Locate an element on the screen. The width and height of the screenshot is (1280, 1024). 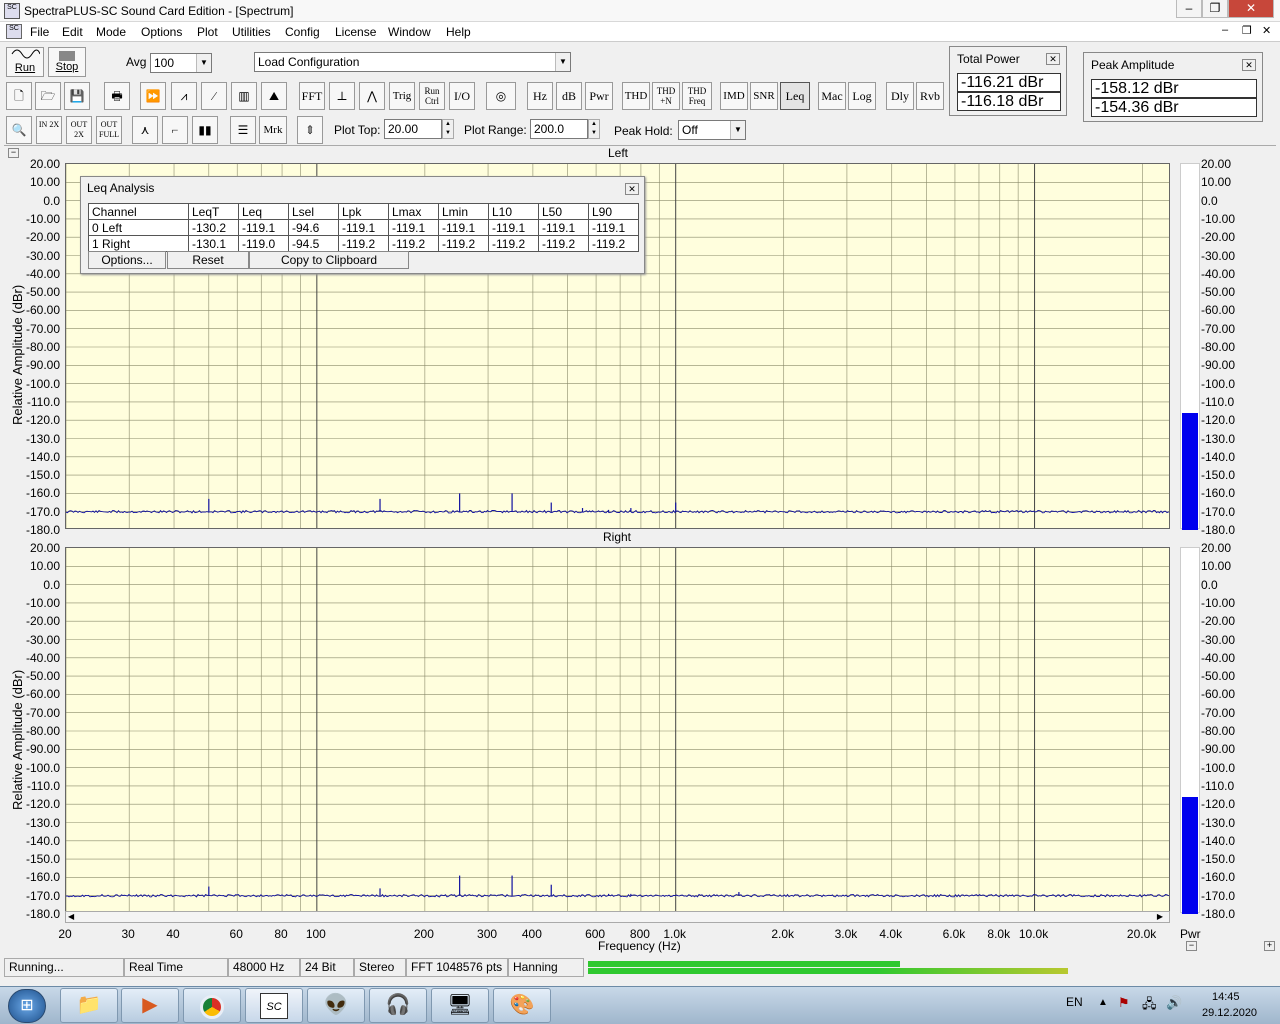
printer-icon: 🖶 is located at coordinates (117, 96).